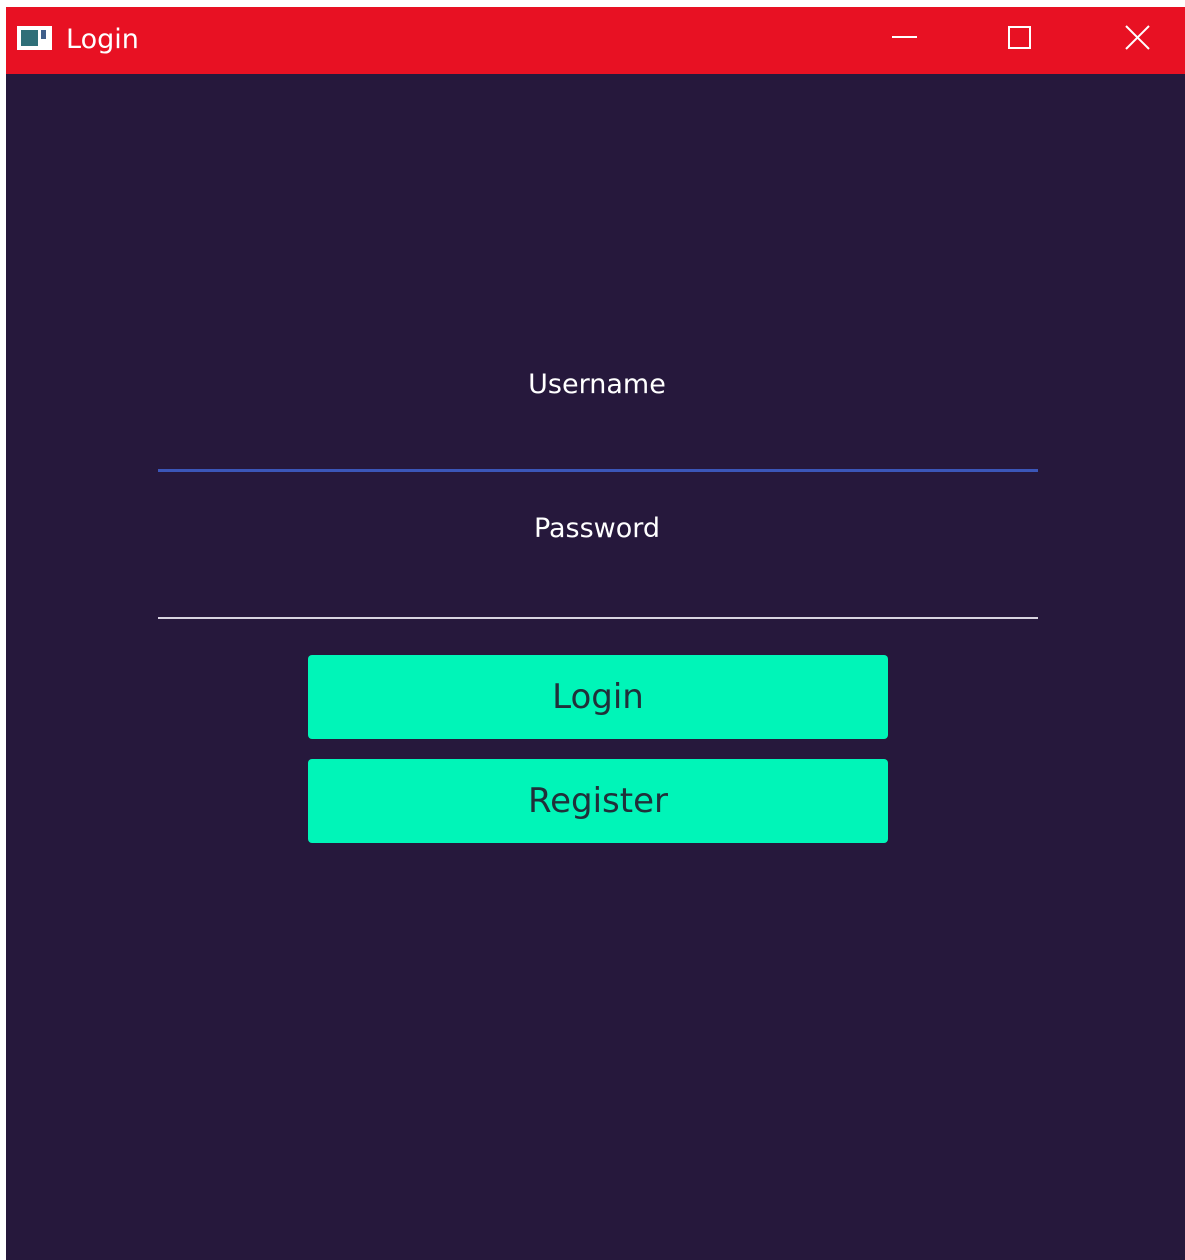 This screenshot has width=1185, height=1260. What do you see at coordinates (598, 442) in the screenshot?
I see `username-input` at bounding box center [598, 442].